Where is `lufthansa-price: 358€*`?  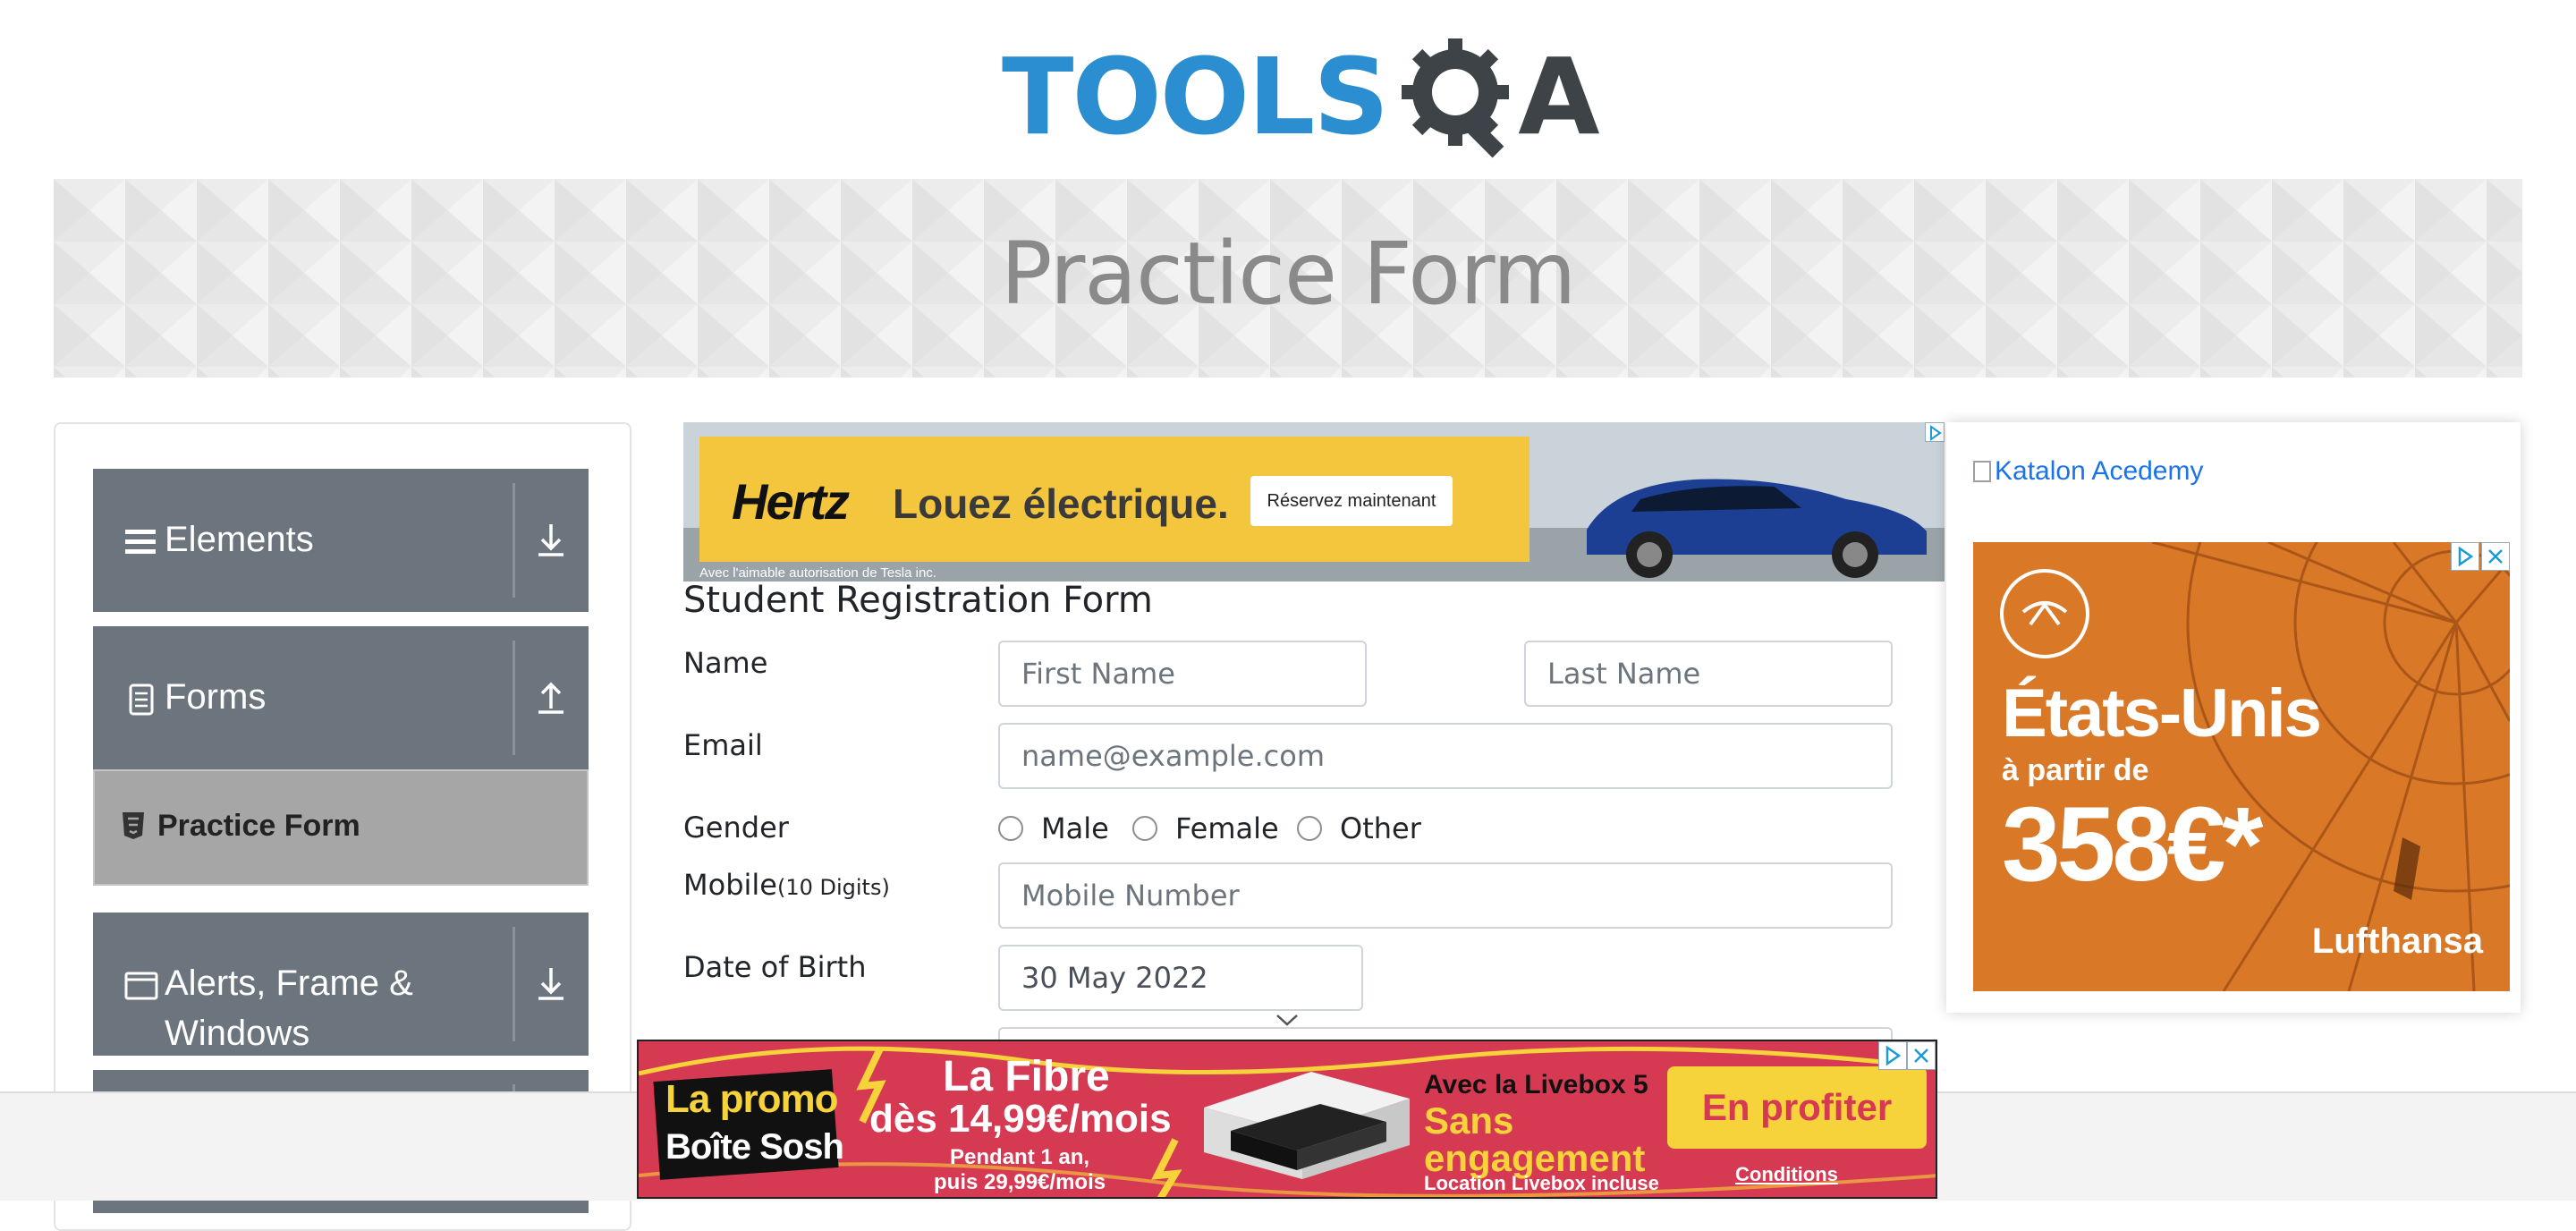 lufthansa-price: 358€* is located at coordinates (2132, 844).